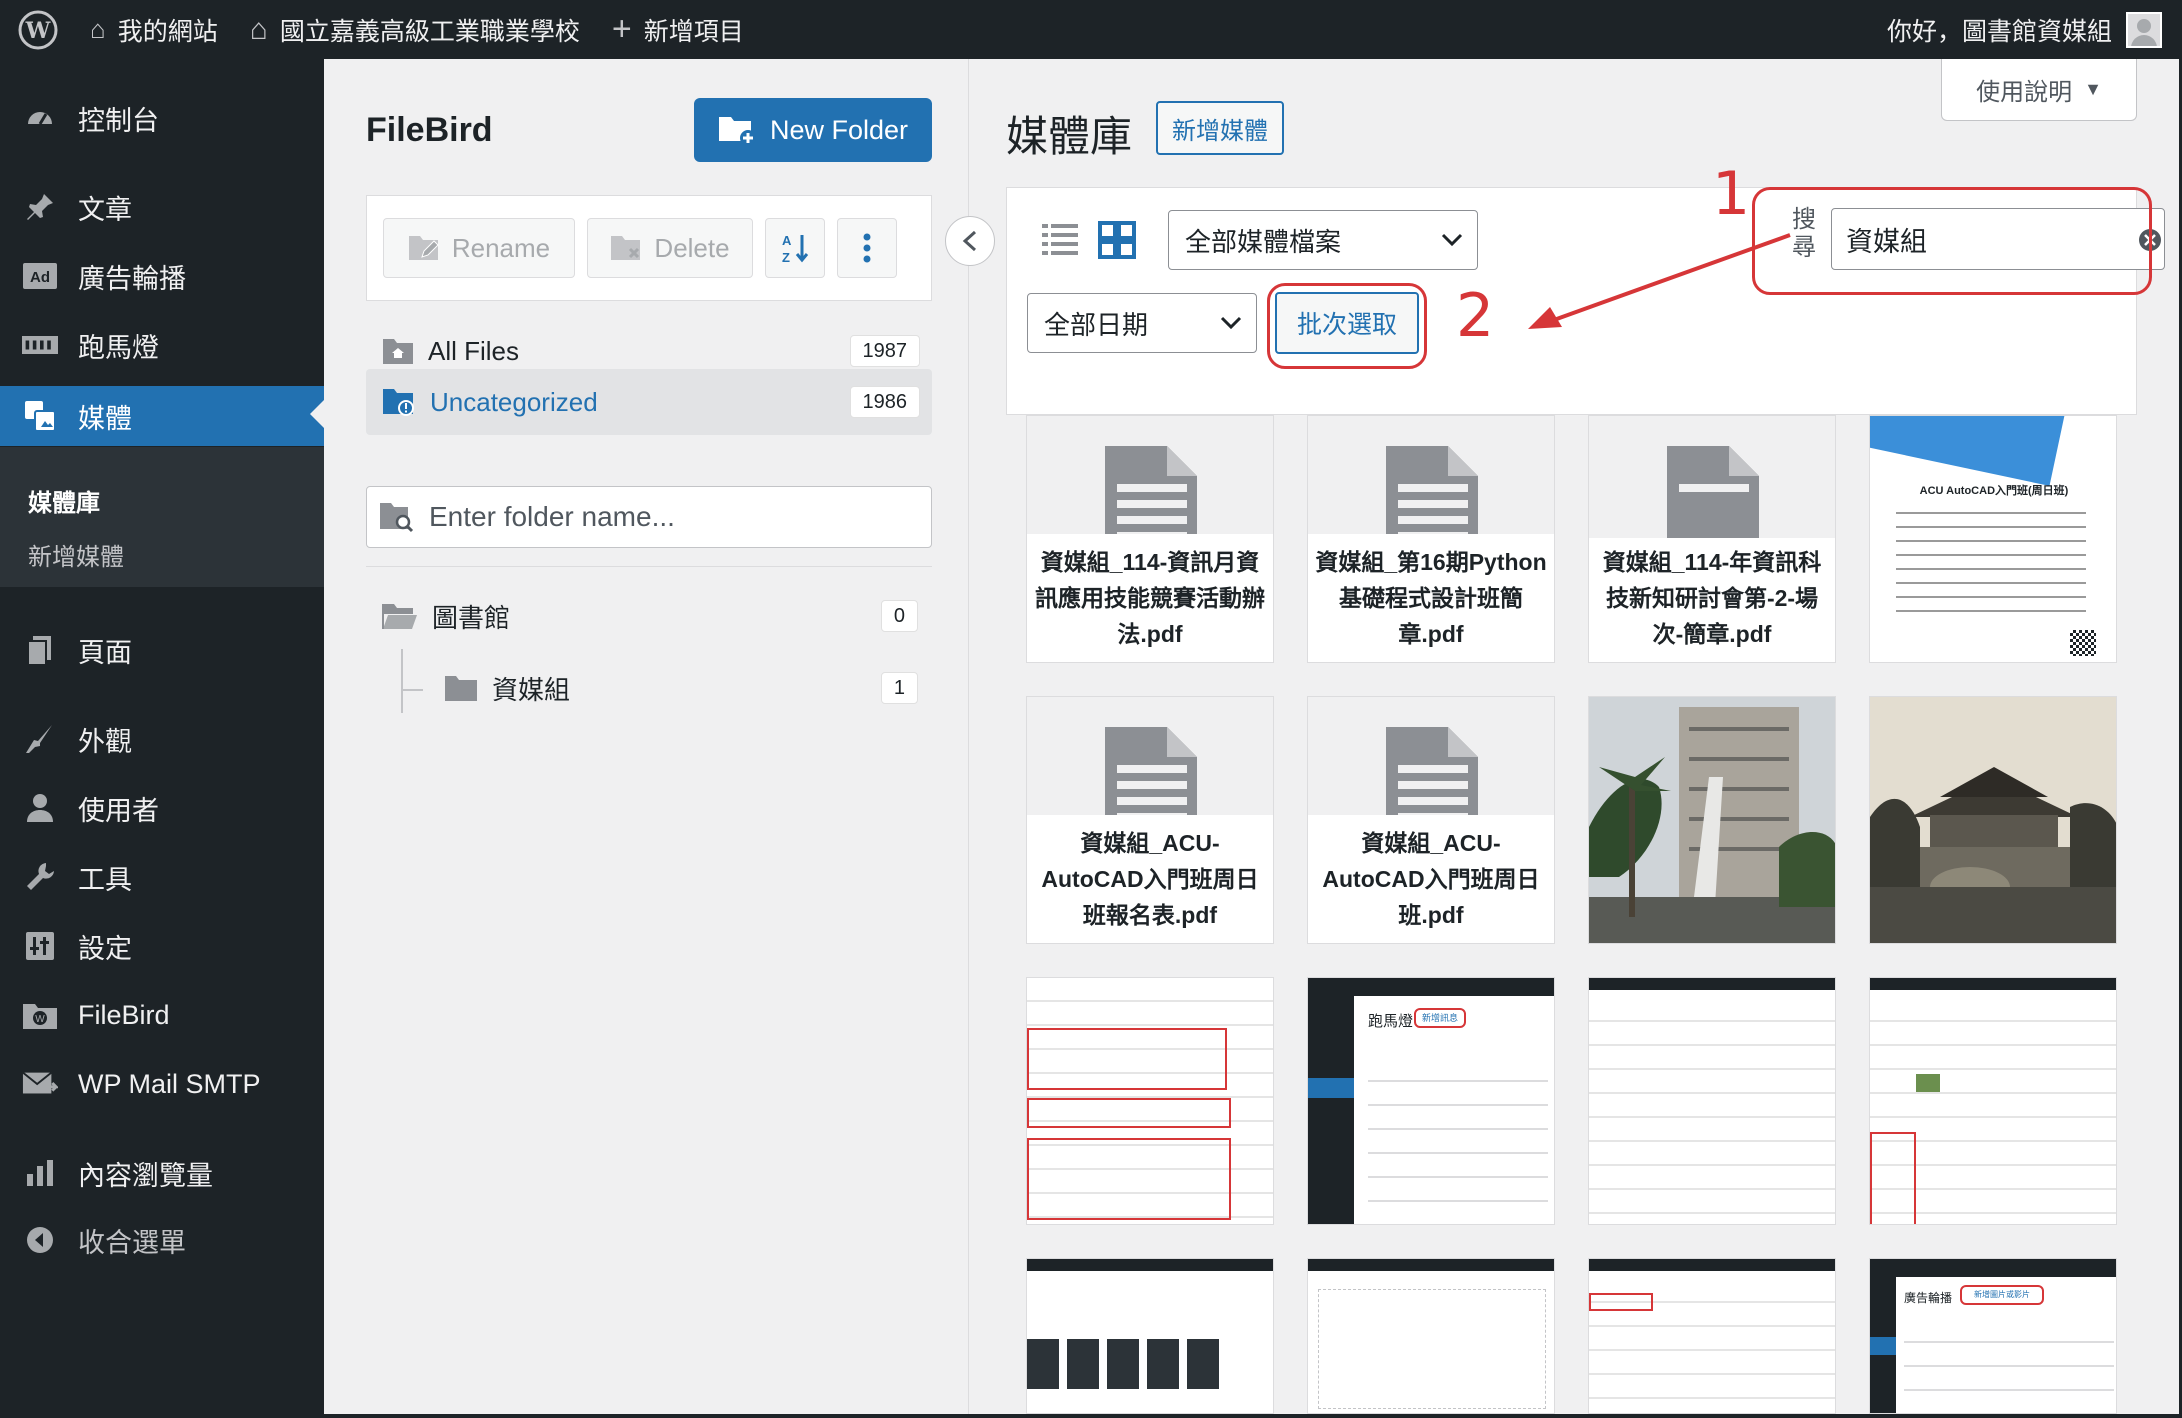 This screenshot has width=2182, height=1418. I want to click on media-item-flyer: ACU AutoCAD入門班(周日班), so click(1993, 539).